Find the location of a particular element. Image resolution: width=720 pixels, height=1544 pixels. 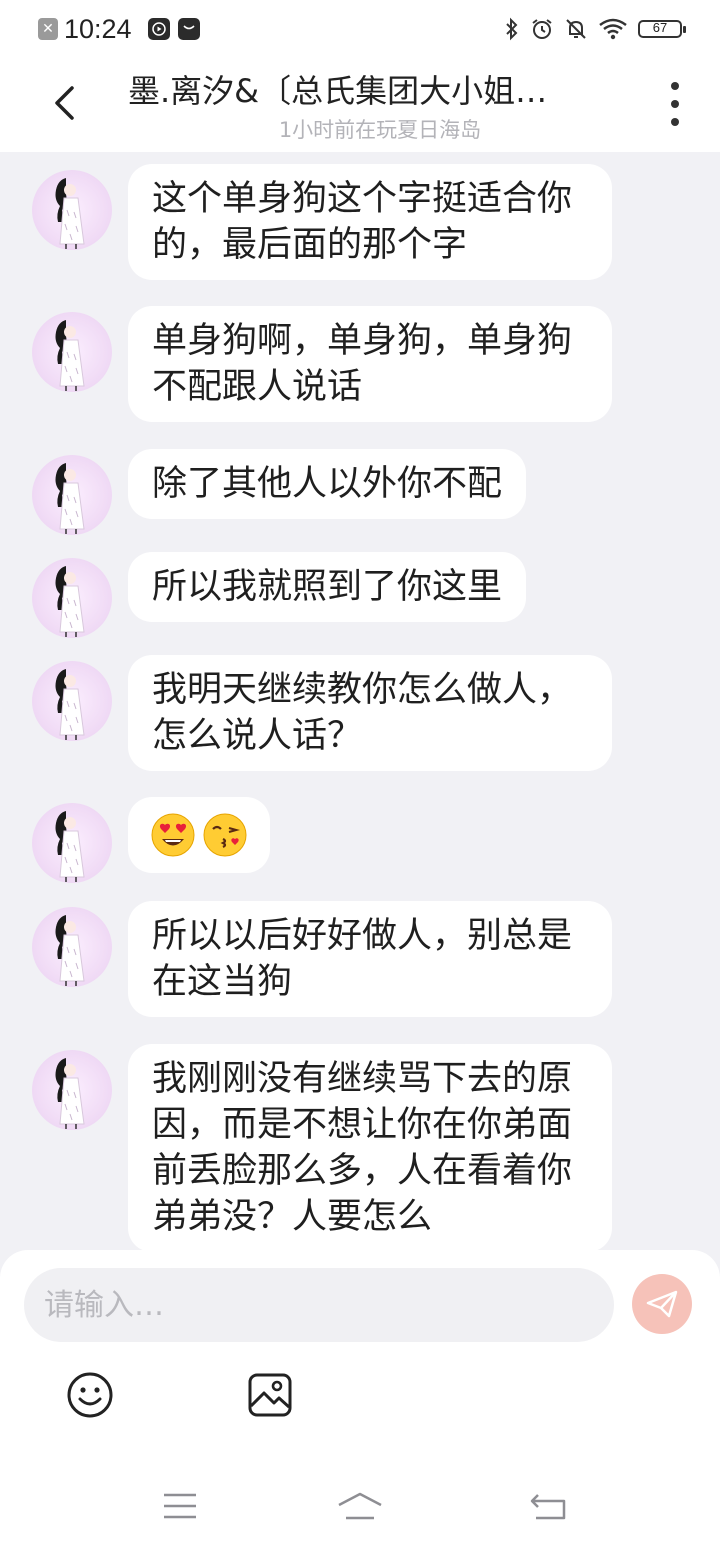

image-button is located at coordinates (270, 1395).